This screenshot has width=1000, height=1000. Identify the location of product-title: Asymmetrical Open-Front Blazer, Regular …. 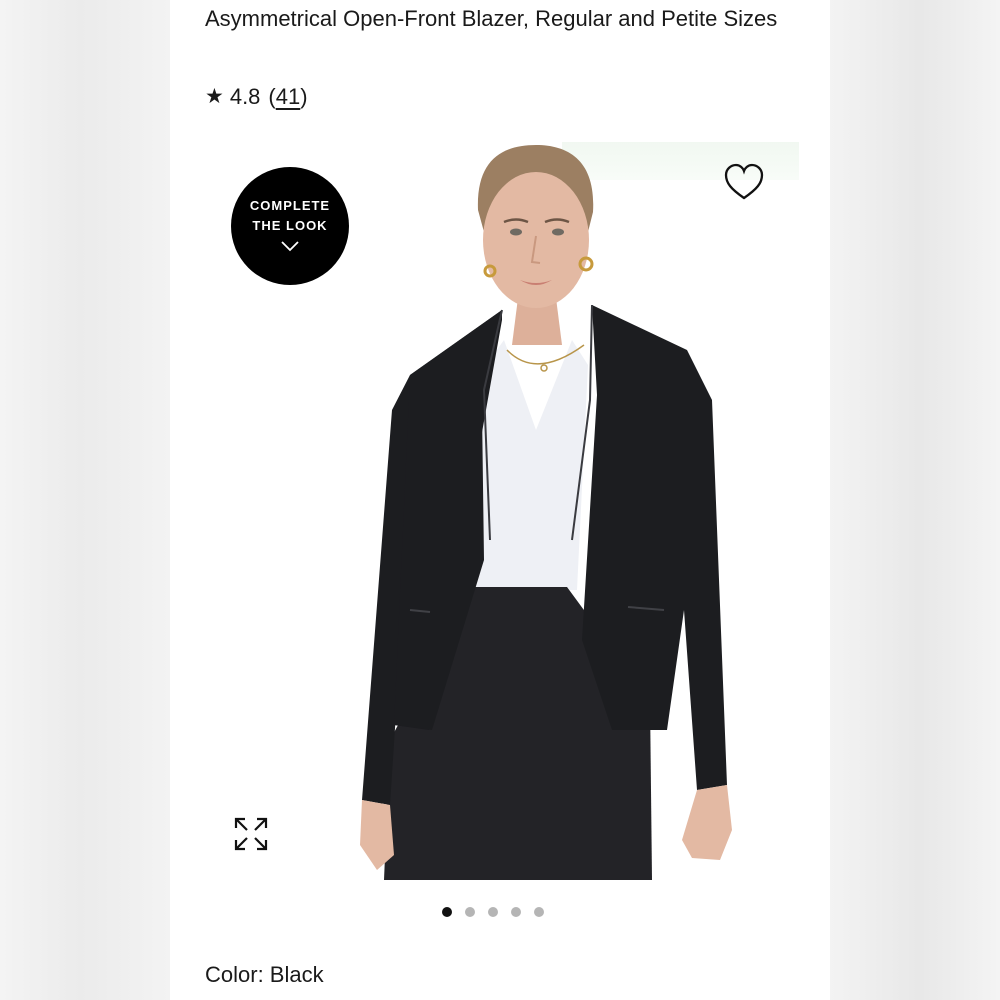
(491, 18).